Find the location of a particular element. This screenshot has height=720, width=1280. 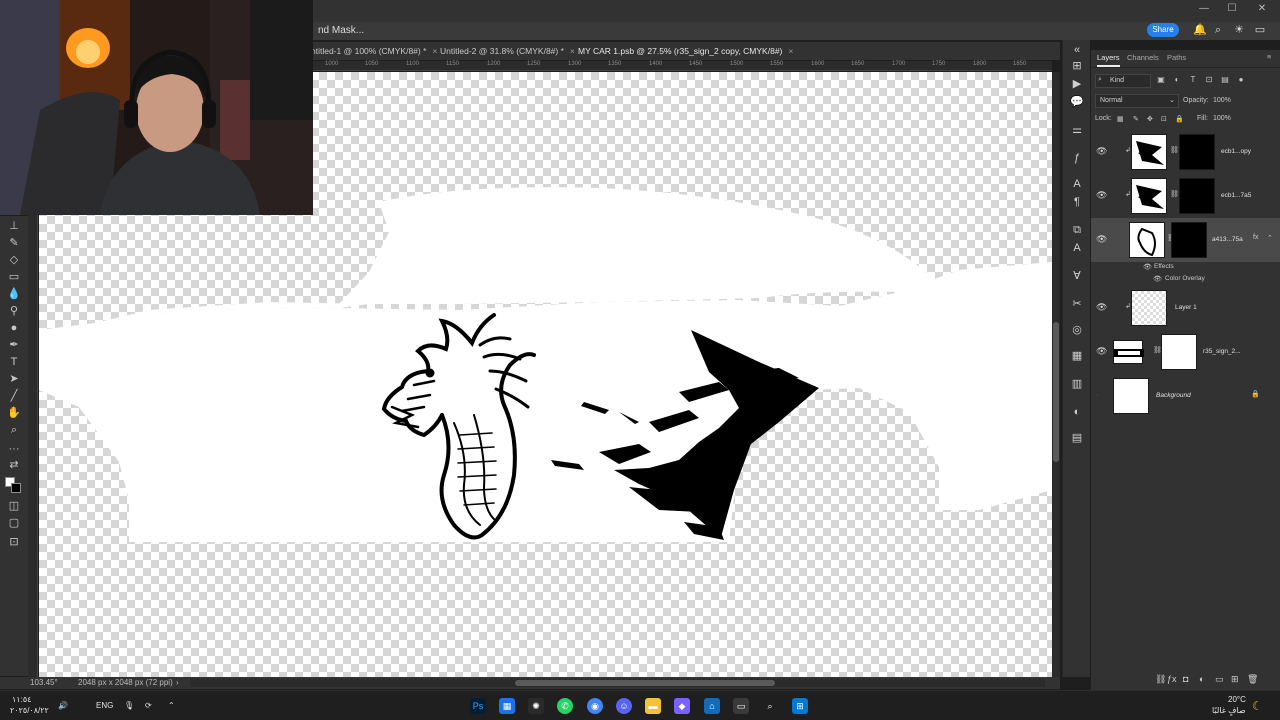

sync-icon: ⟳ is located at coordinates (148, 705).